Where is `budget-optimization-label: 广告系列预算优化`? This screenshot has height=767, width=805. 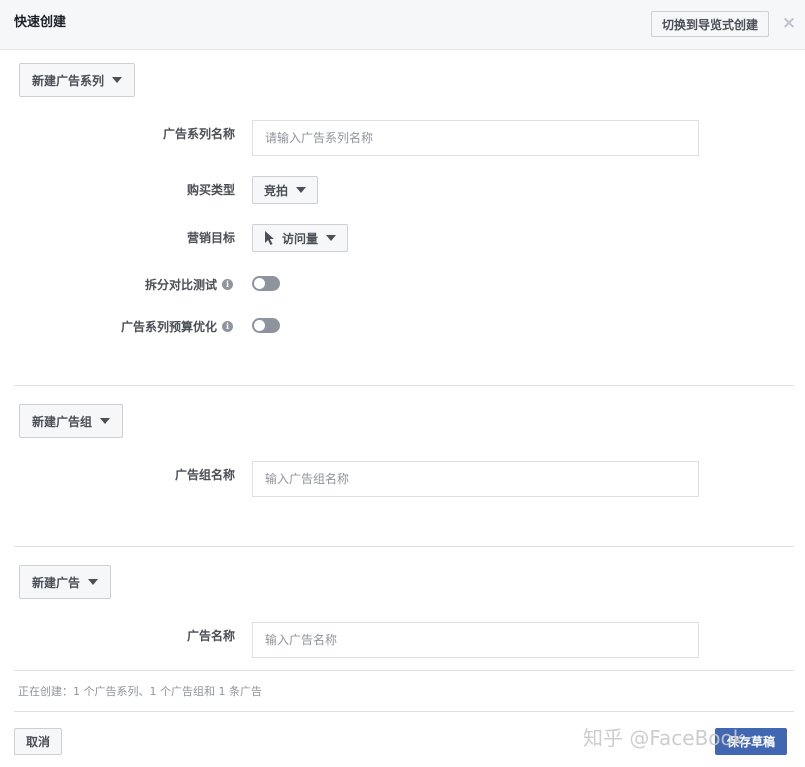 budget-optimization-label: 广告系列预算优化 is located at coordinates (168, 326).